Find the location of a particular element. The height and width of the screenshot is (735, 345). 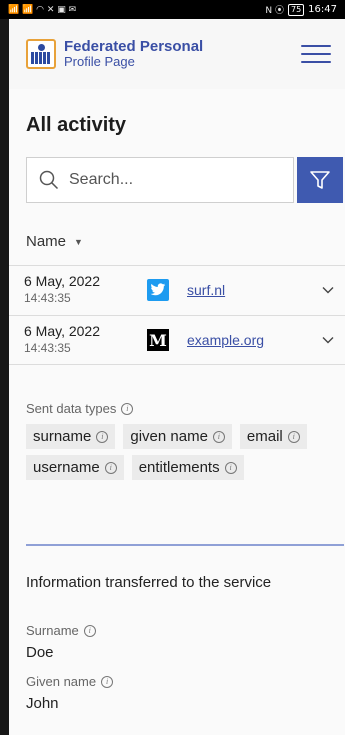

search-input is located at coordinates (169, 180).